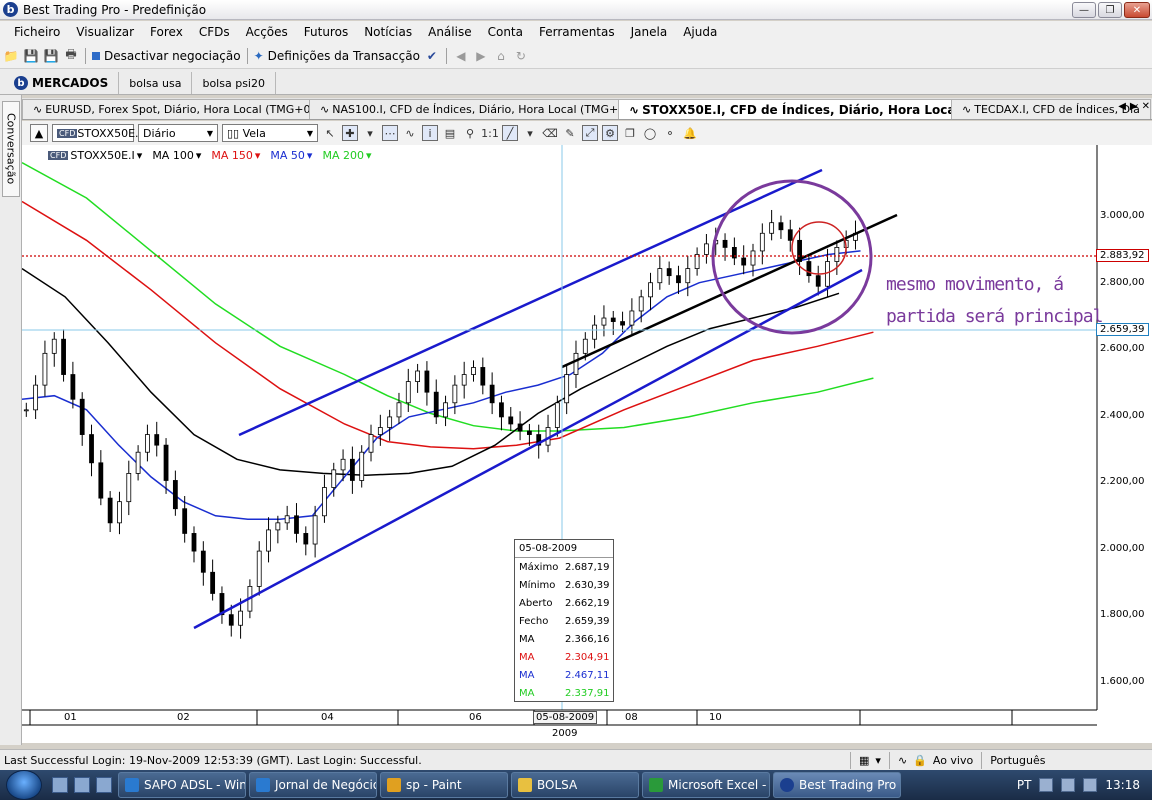 This screenshot has width=1152, height=800. Describe the element at coordinates (501, 56) in the screenshot. I see `home-icon: ⌂` at that location.